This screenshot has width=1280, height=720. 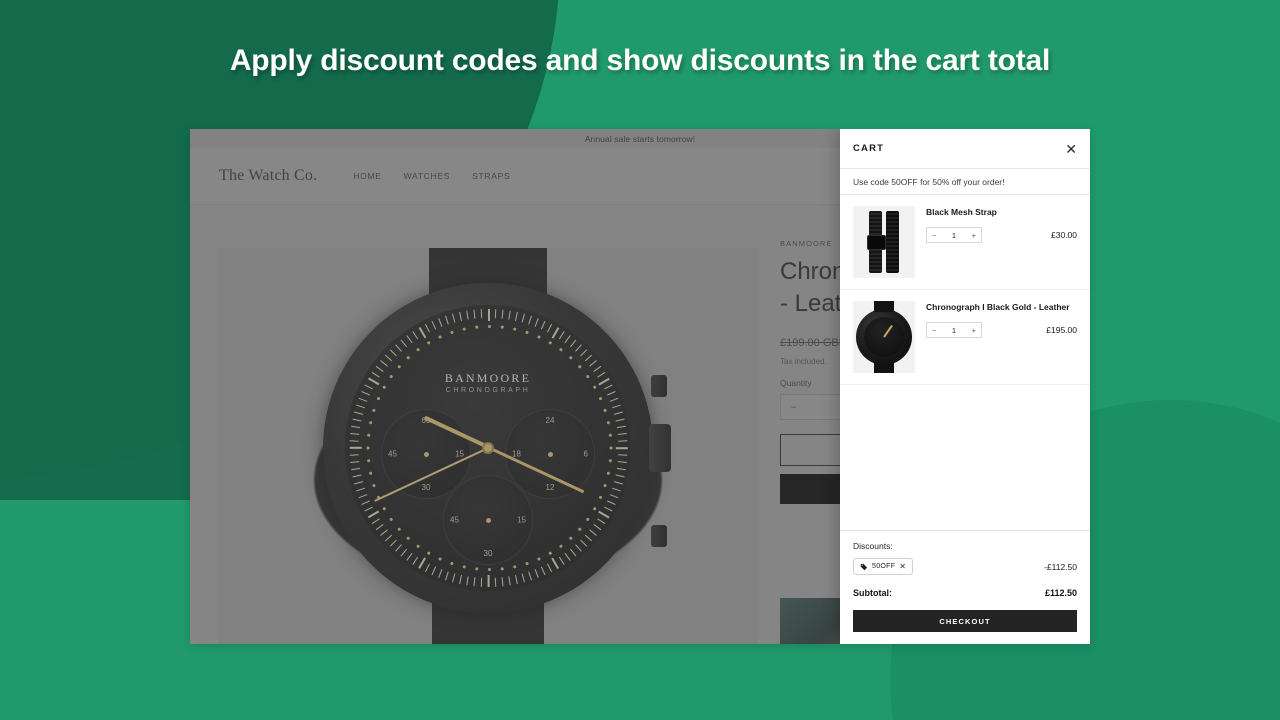 I want to click on chronograph-watch-thumbnail, so click(x=884, y=337).